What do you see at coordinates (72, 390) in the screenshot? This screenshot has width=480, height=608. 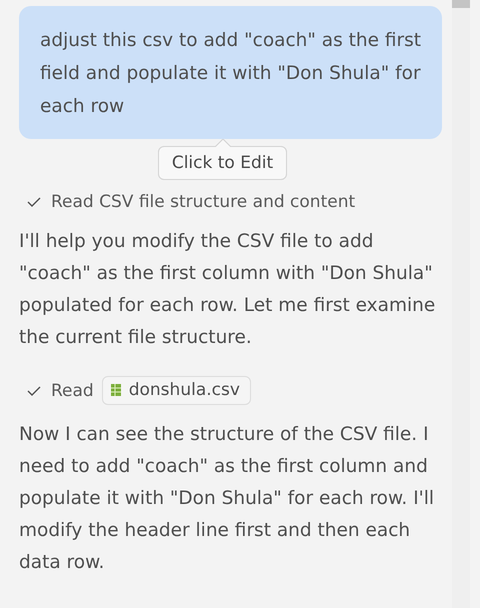 I see `step-label: Read` at bounding box center [72, 390].